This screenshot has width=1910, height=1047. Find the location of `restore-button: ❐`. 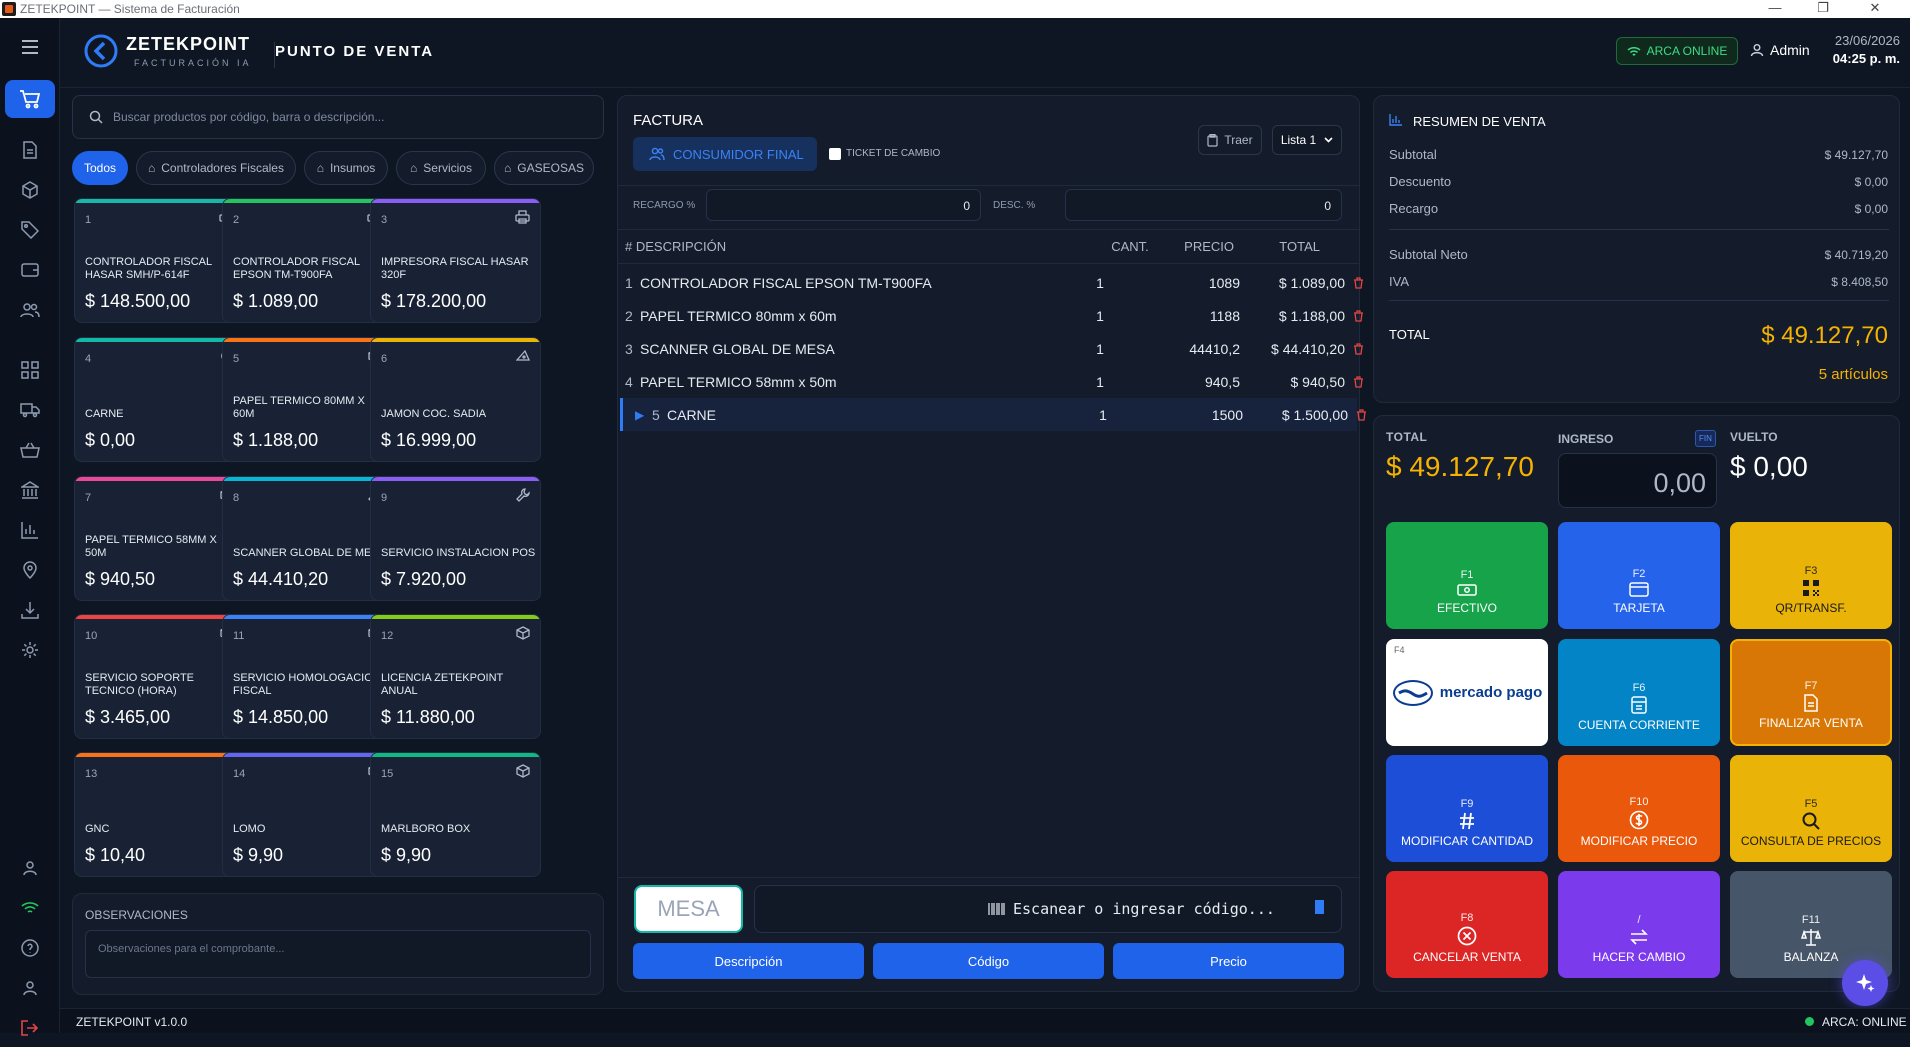

restore-button: ❐ is located at coordinates (1823, 8).